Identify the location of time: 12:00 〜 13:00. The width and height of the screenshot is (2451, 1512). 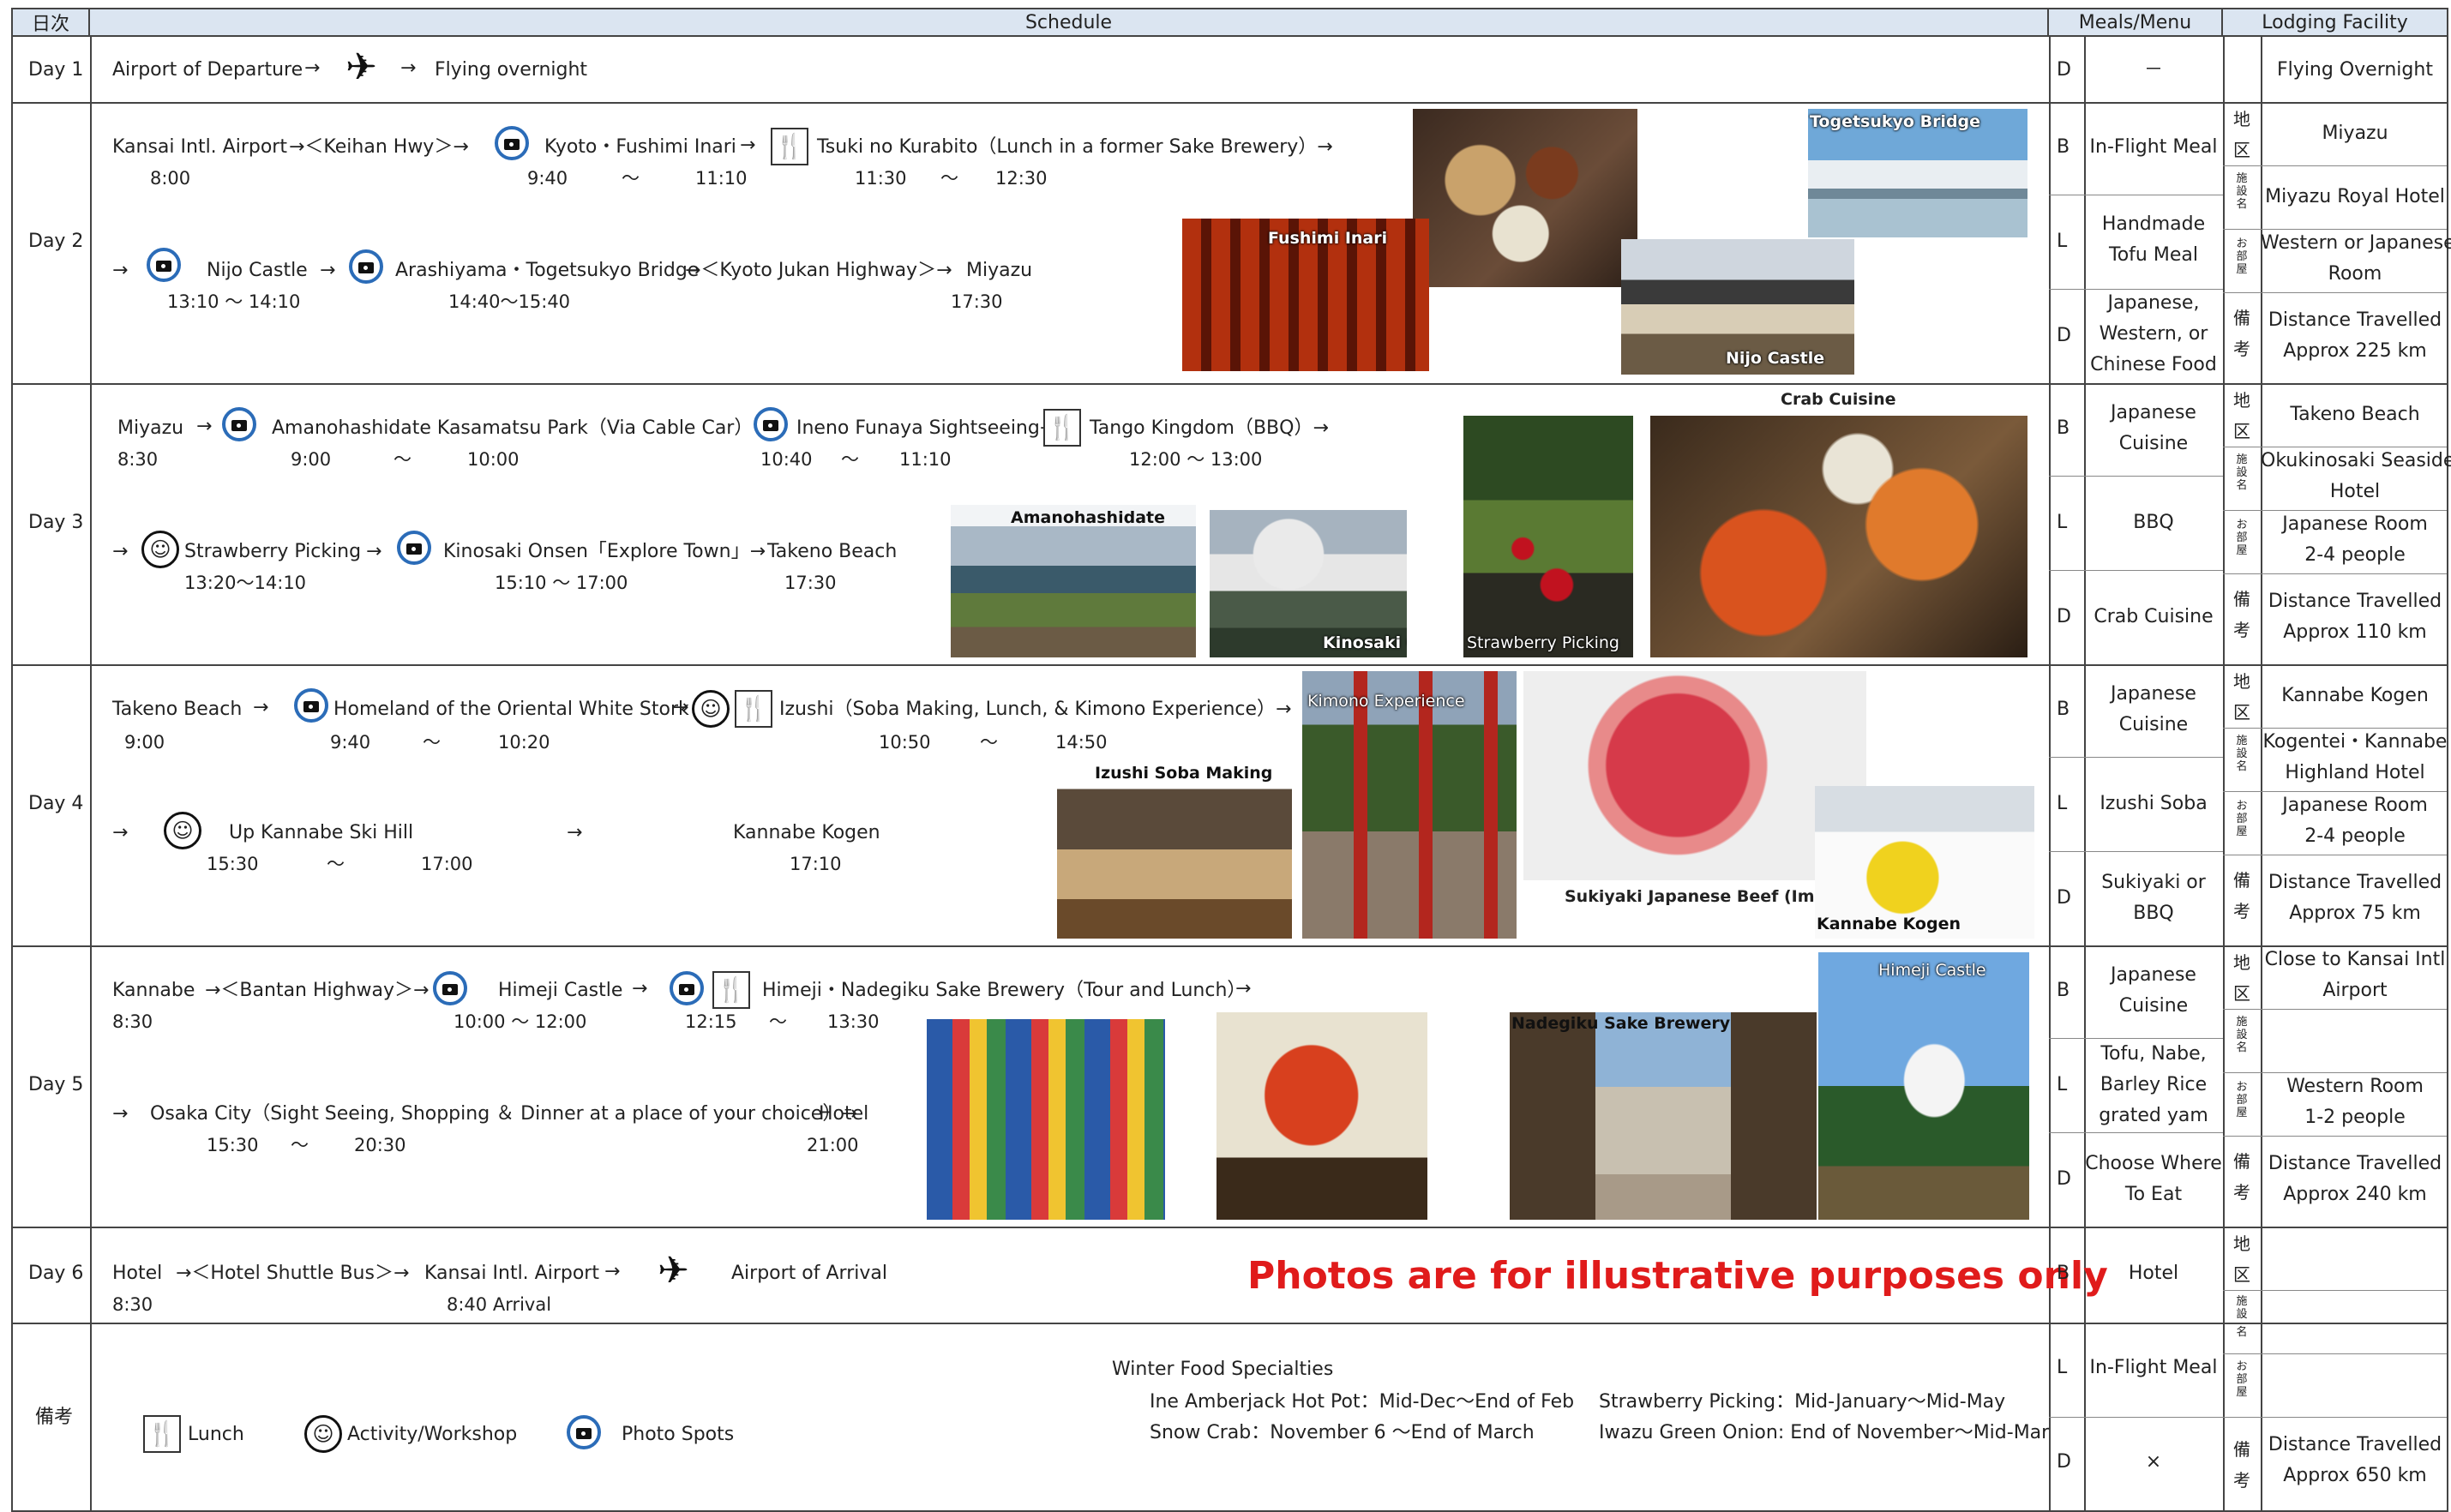
(1196, 459).